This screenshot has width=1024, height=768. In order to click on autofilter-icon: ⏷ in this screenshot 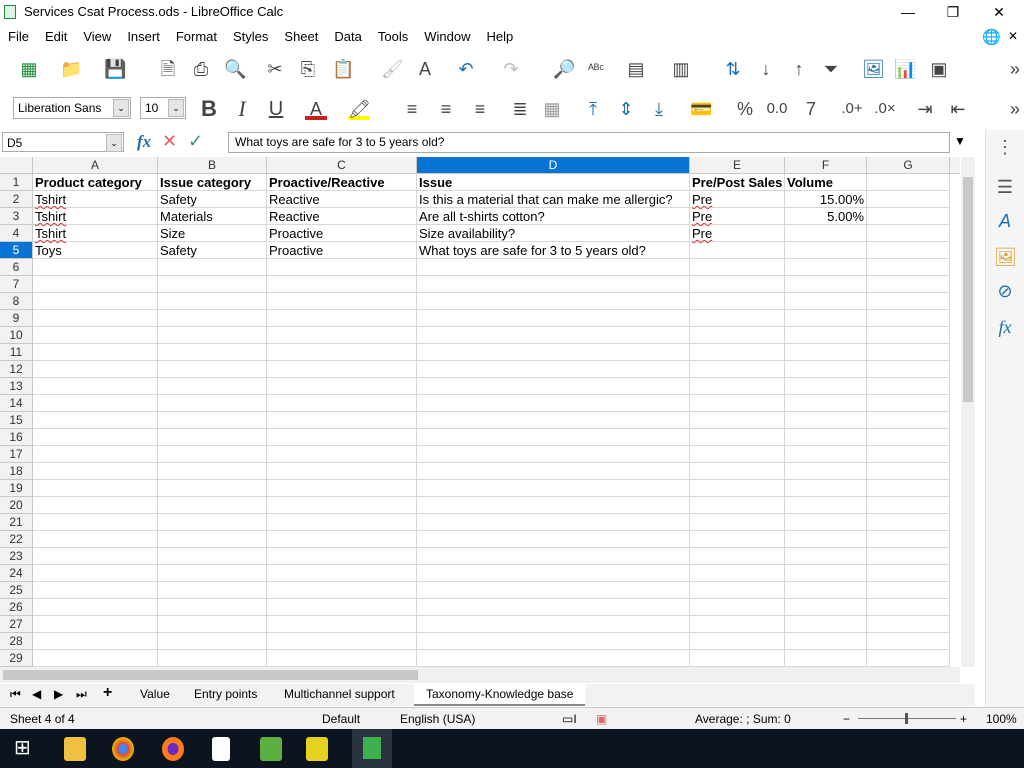, I will do `click(831, 69)`.